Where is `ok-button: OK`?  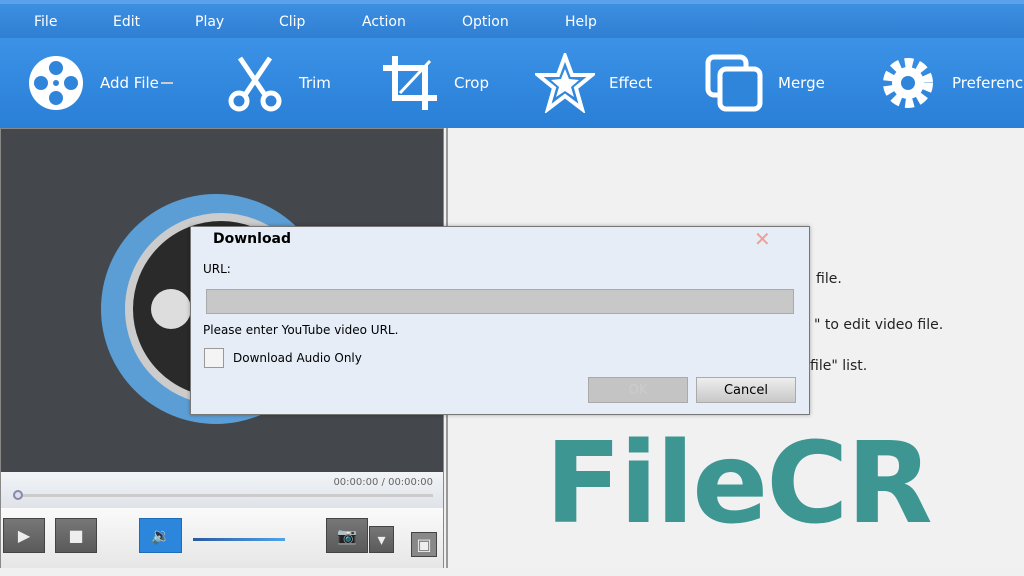 ok-button: OK is located at coordinates (638, 390).